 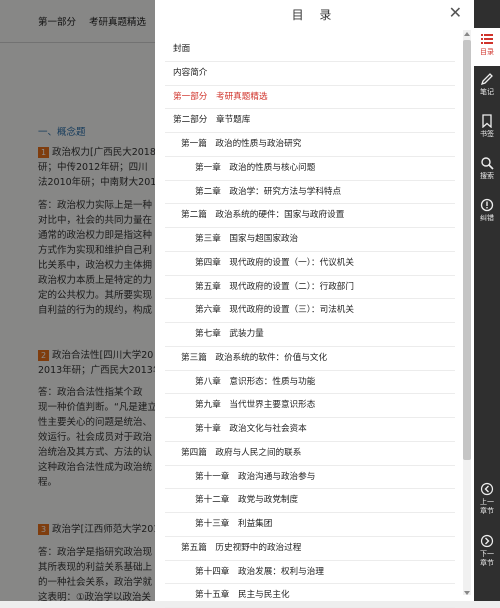 What do you see at coordinates (310, 288) in the screenshot?
I see `toc-item: 第五章 现代政府的设置（二）：行政部门` at bounding box center [310, 288].